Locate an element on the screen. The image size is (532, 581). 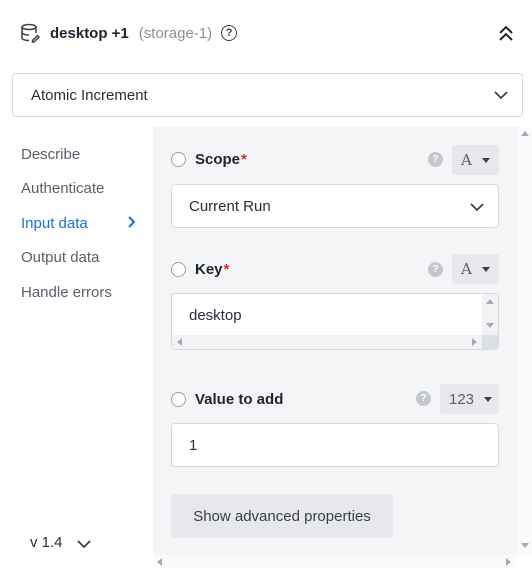
step-subtitle: (storage-1) is located at coordinates (175, 33).